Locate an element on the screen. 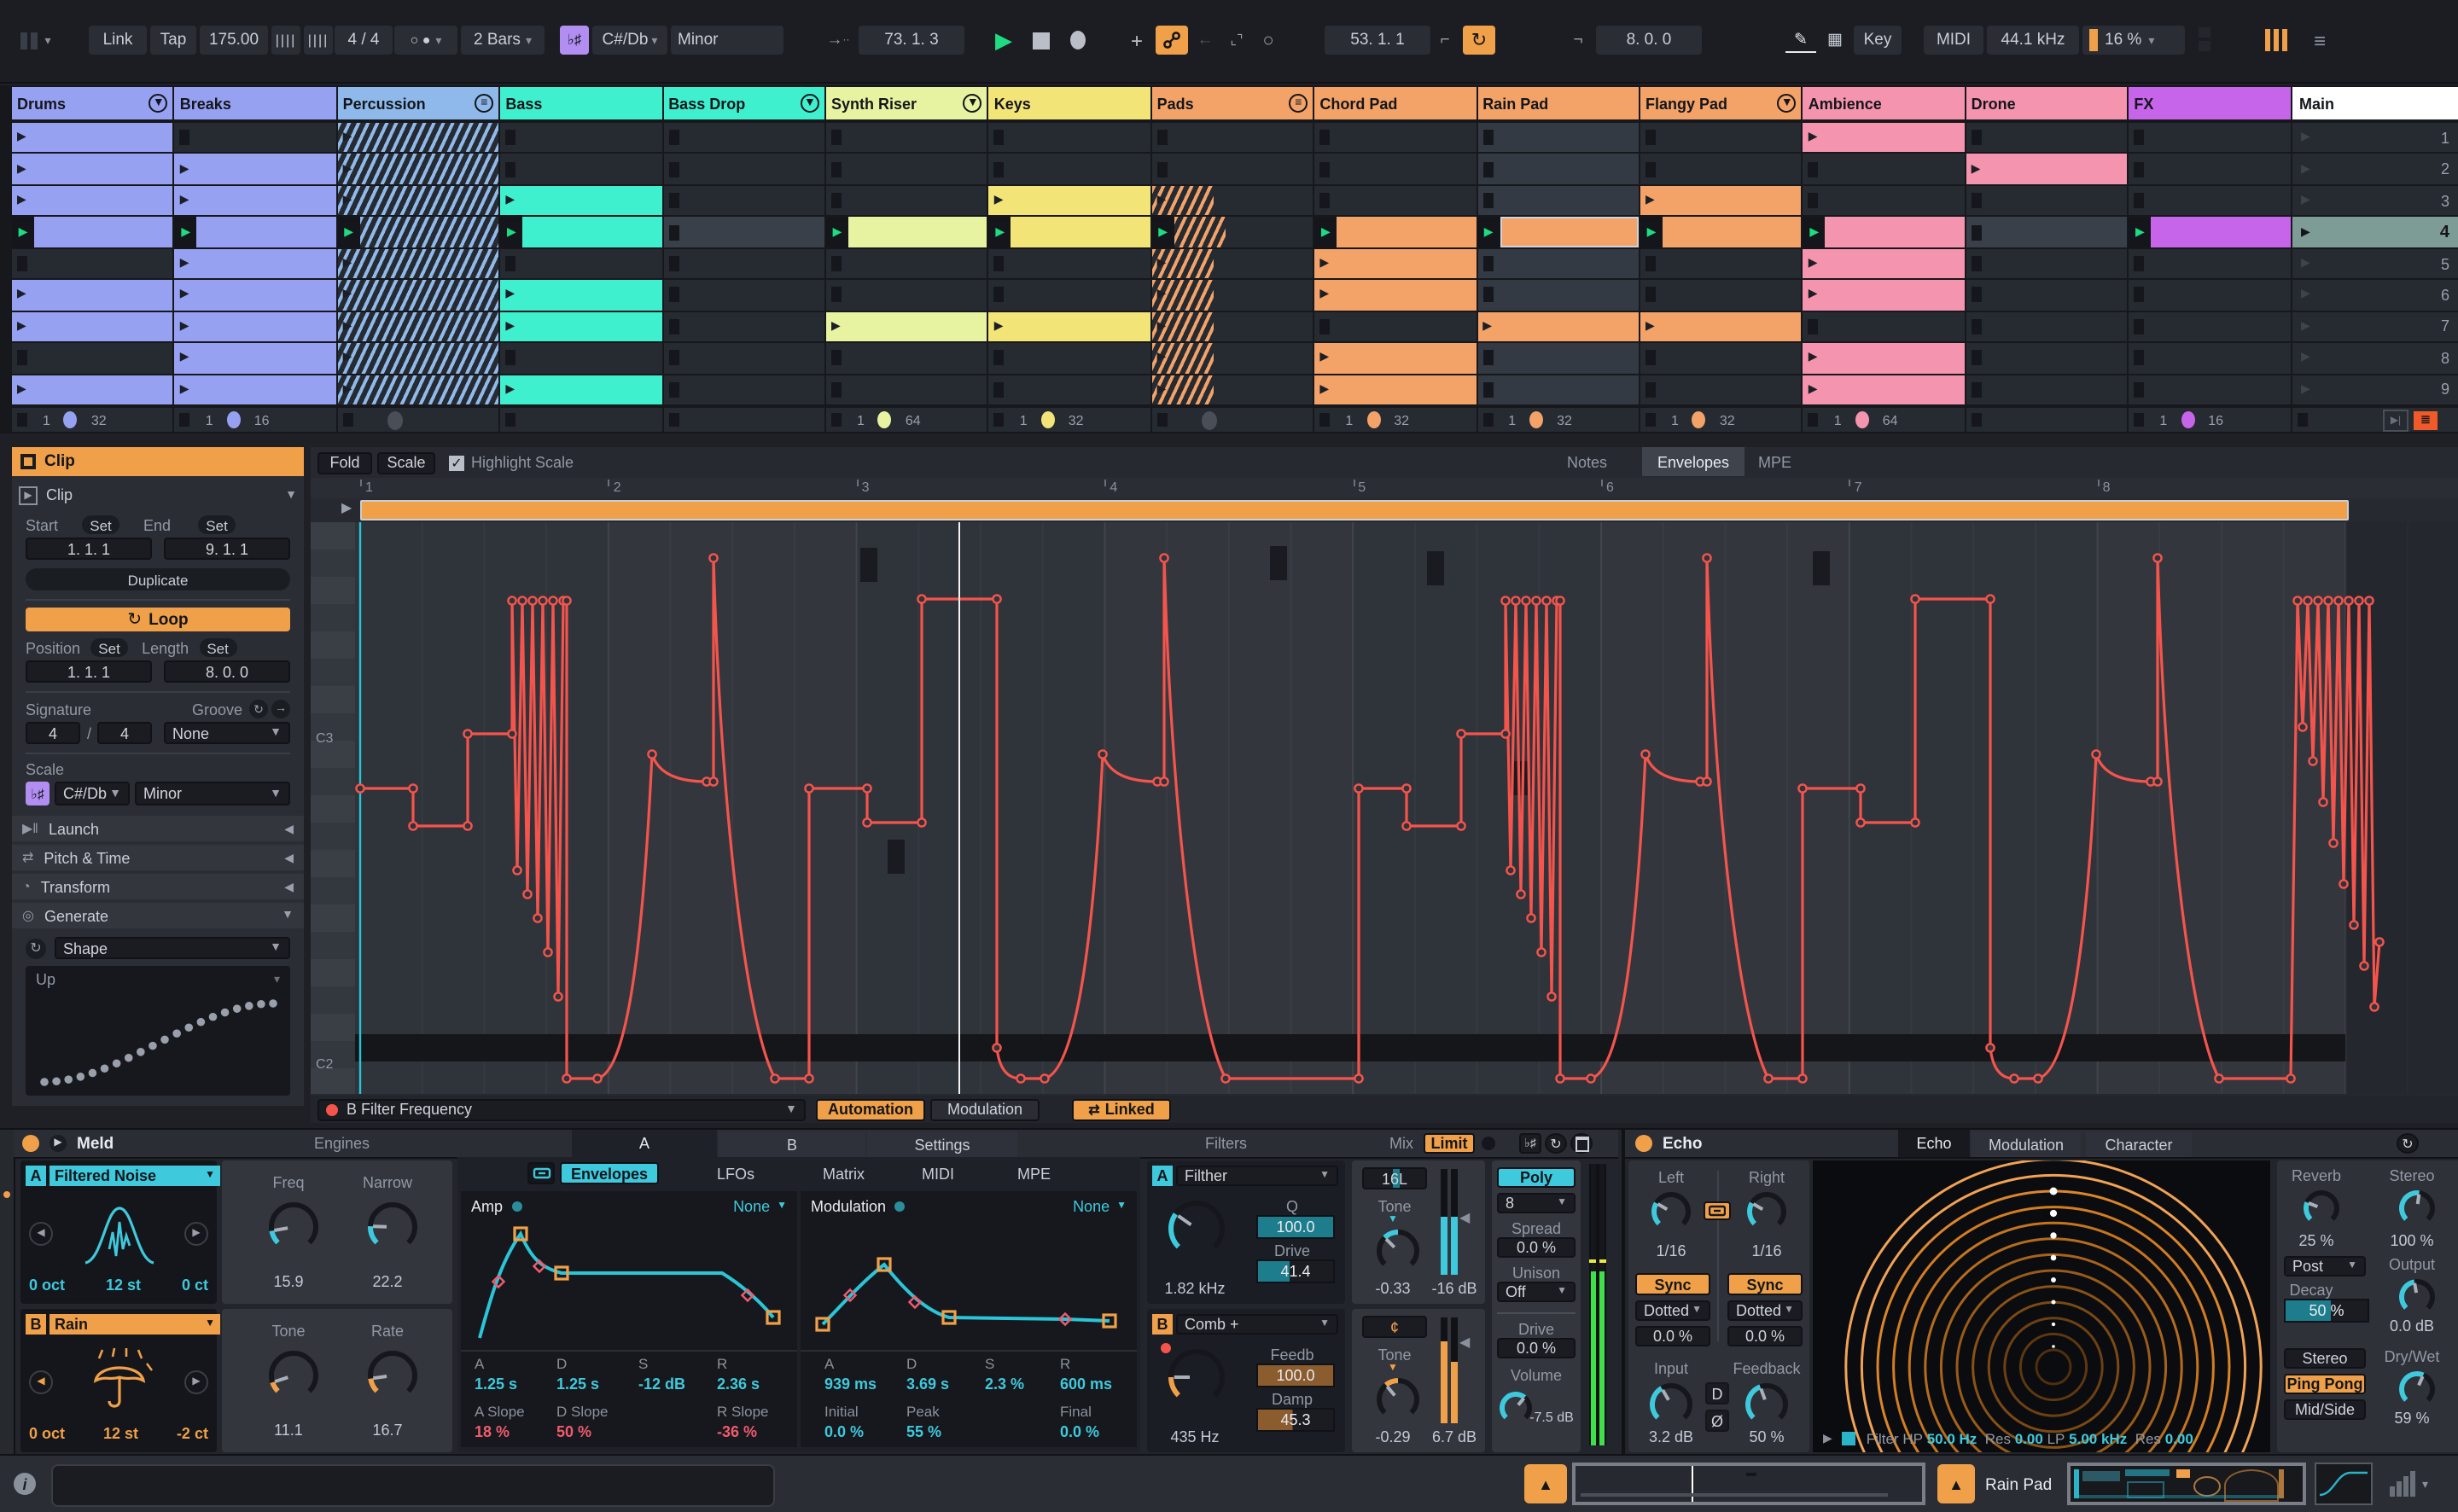 Image resolution: width=2458 pixels, height=1512 pixels. amp-envelope-curve is located at coordinates (629, 1283).